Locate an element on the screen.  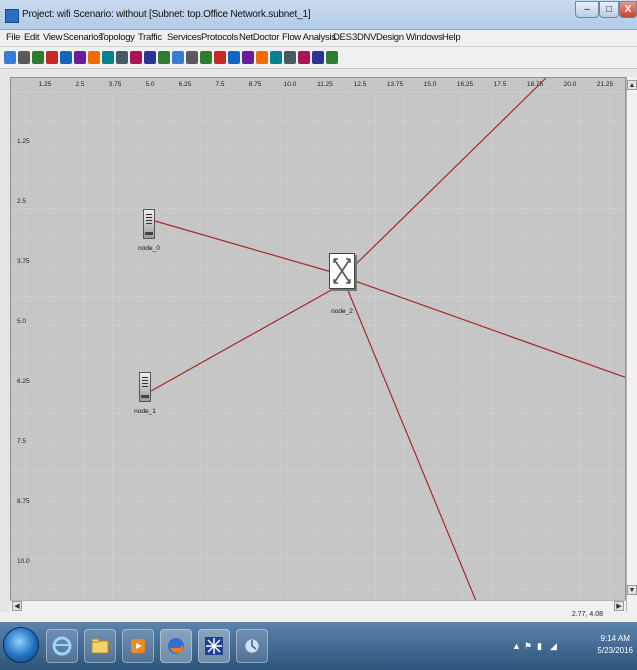
menu-help: Help is located at coordinates (451, 37).